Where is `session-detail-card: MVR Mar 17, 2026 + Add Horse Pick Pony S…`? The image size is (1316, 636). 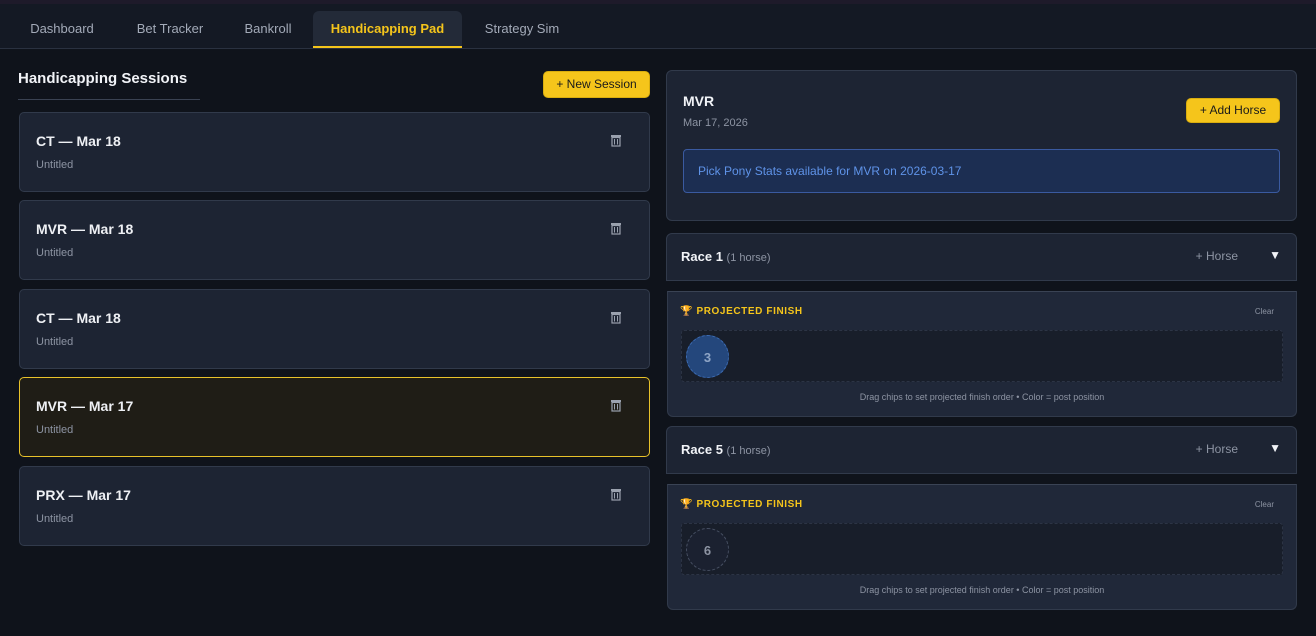 session-detail-card: MVR Mar 17, 2026 + Add Horse Pick Pony S… is located at coordinates (981, 145).